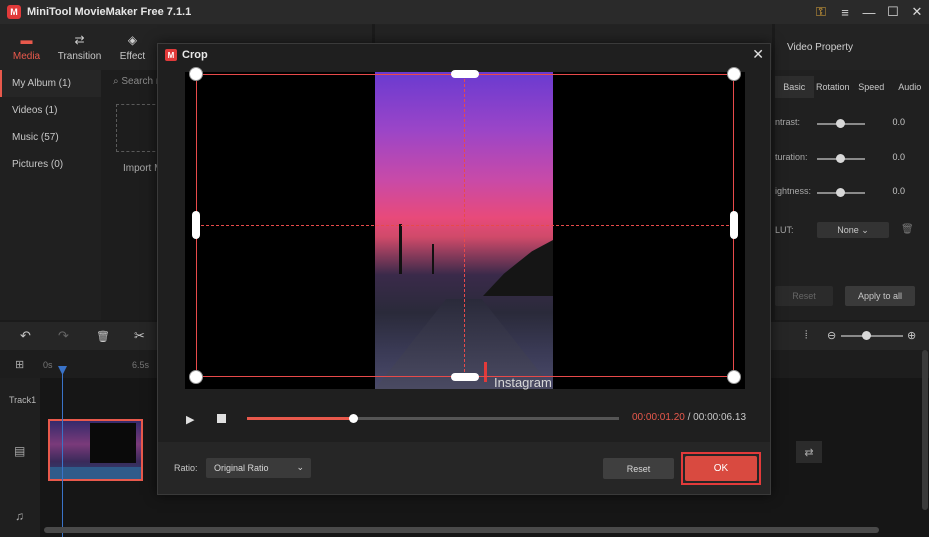  Describe the element at coordinates (911, 335) in the screenshot. I see `zoom-in-icon: ⊕` at that location.